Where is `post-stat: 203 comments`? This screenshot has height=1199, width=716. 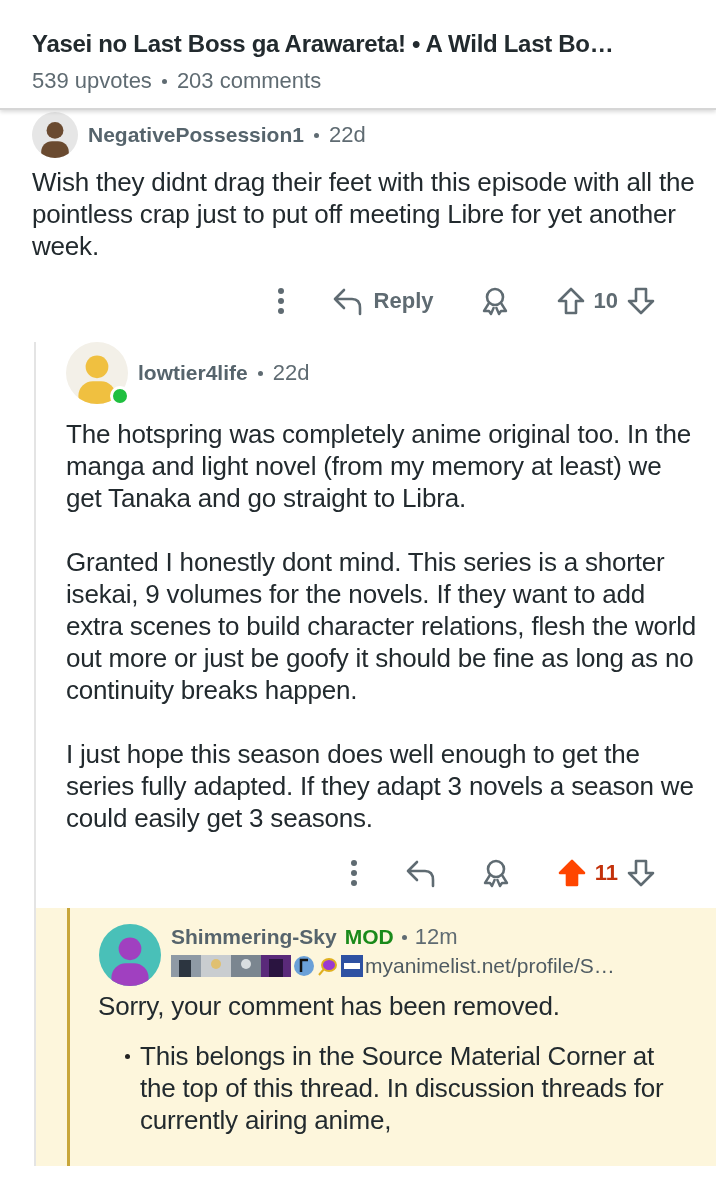
post-stat: 203 comments is located at coordinates (249, 81).